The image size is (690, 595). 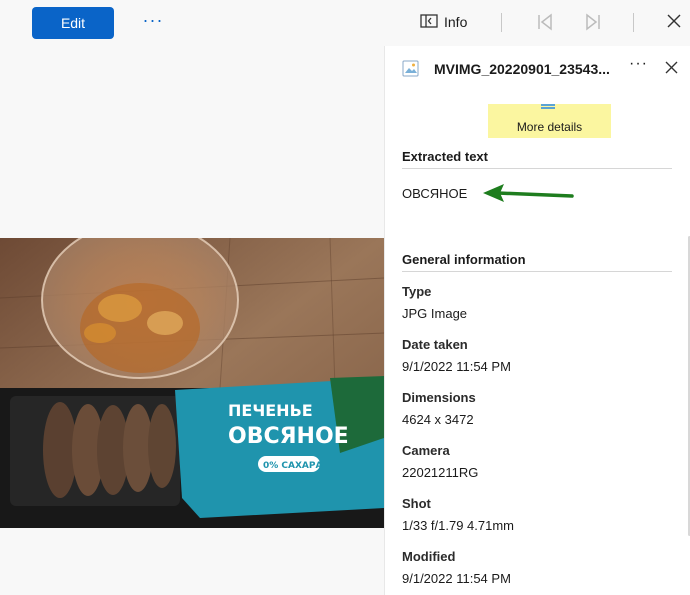 What do you see at coordinates (429, 556) in the screenshot?
I see `field-label-modified: Modified` at bounding box center [429, 556].